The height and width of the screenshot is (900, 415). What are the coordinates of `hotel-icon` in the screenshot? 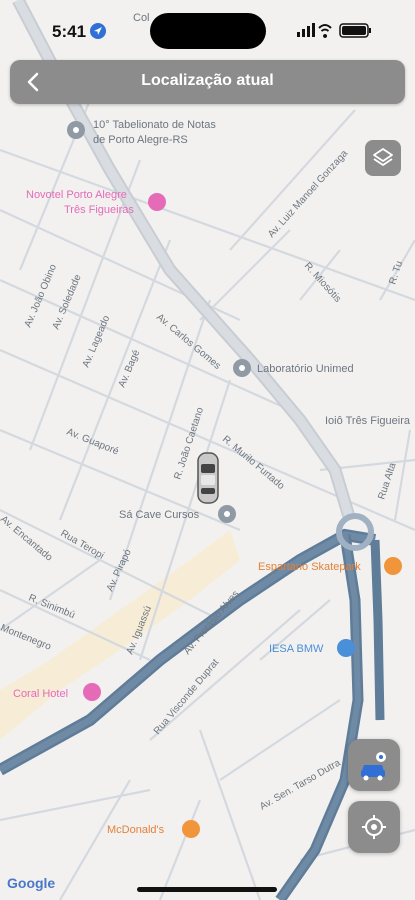 It's located at (157, 202).